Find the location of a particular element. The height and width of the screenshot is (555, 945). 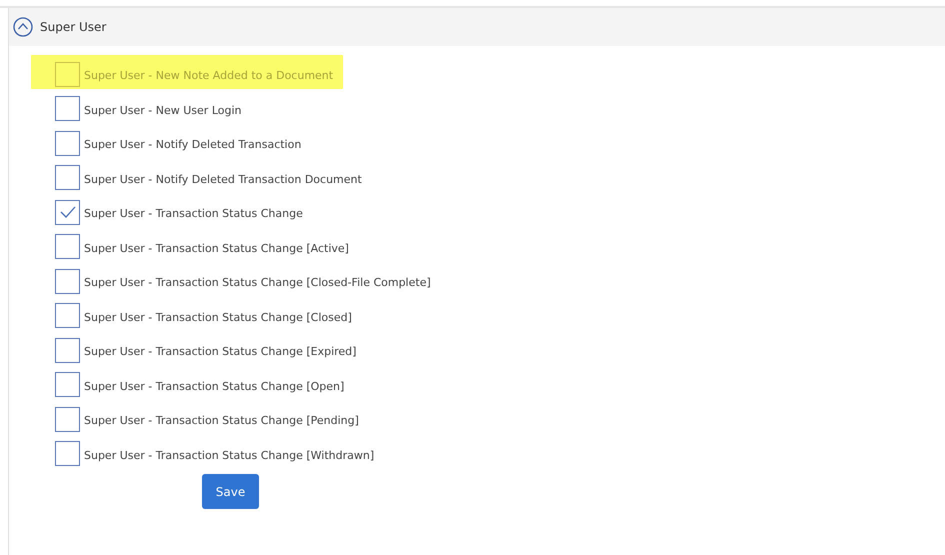

section-header: Super User is located at coordinates (477, 27).